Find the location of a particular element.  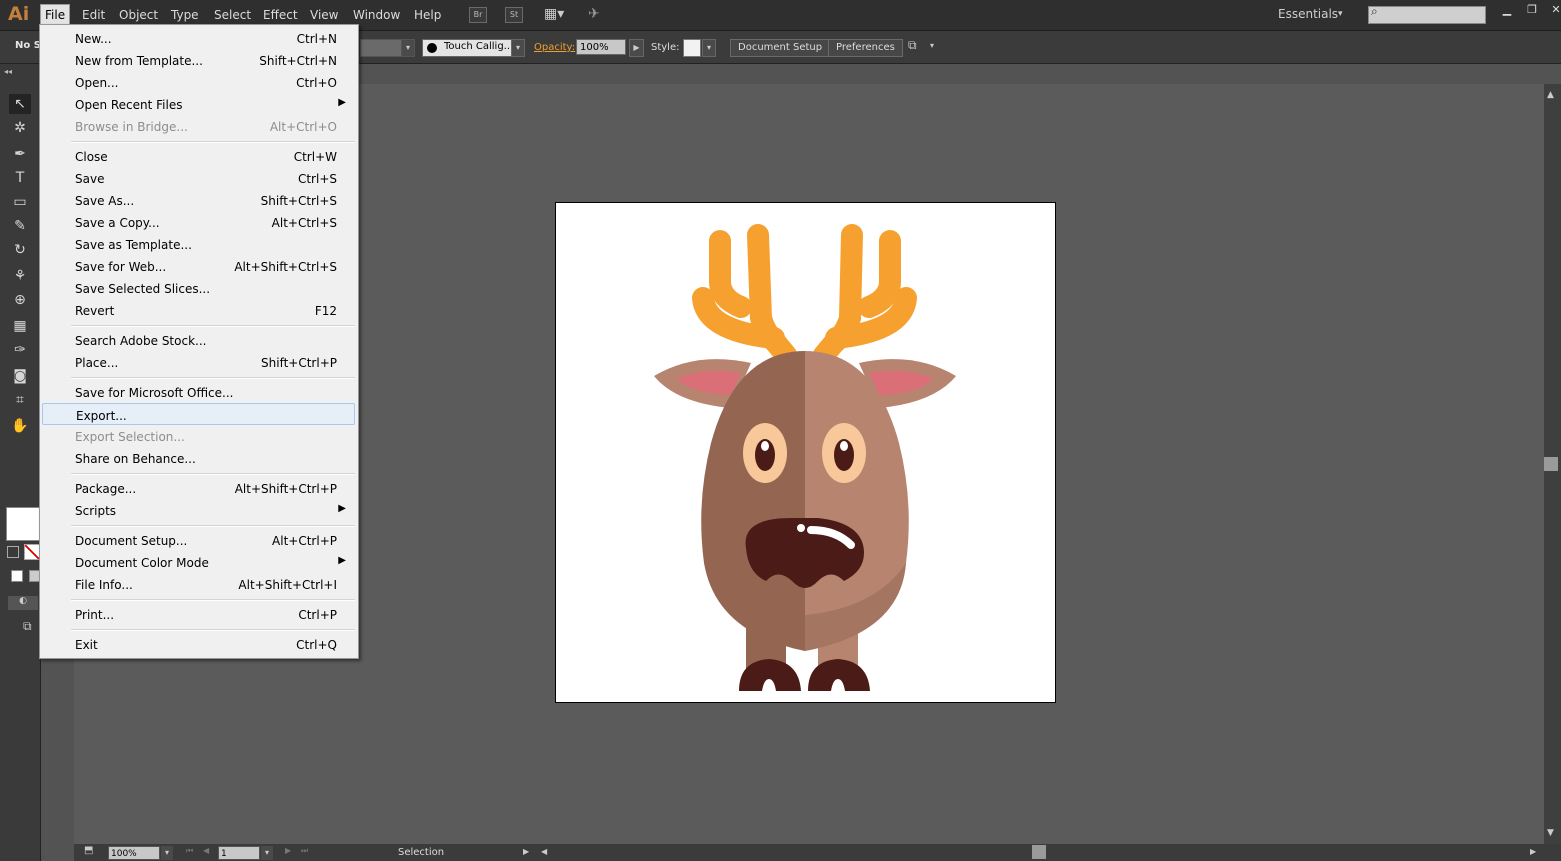

menu-item-place: Place... Shift+Ctrl+P is located at coordinates (198, 362).